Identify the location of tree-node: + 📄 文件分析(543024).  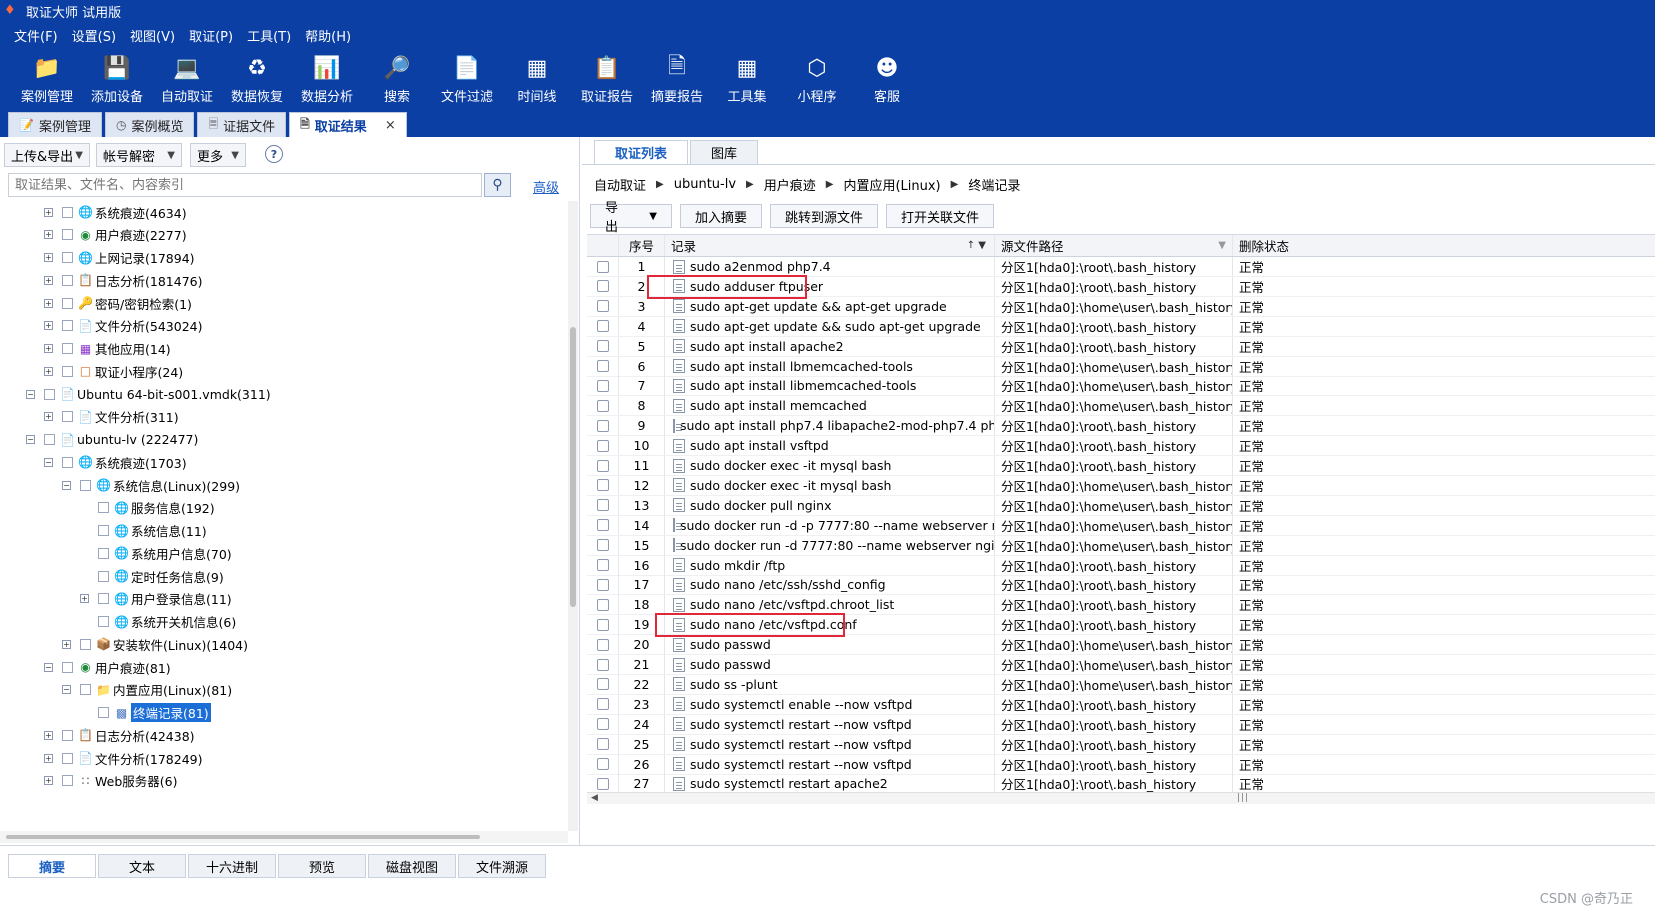
(123, 326).